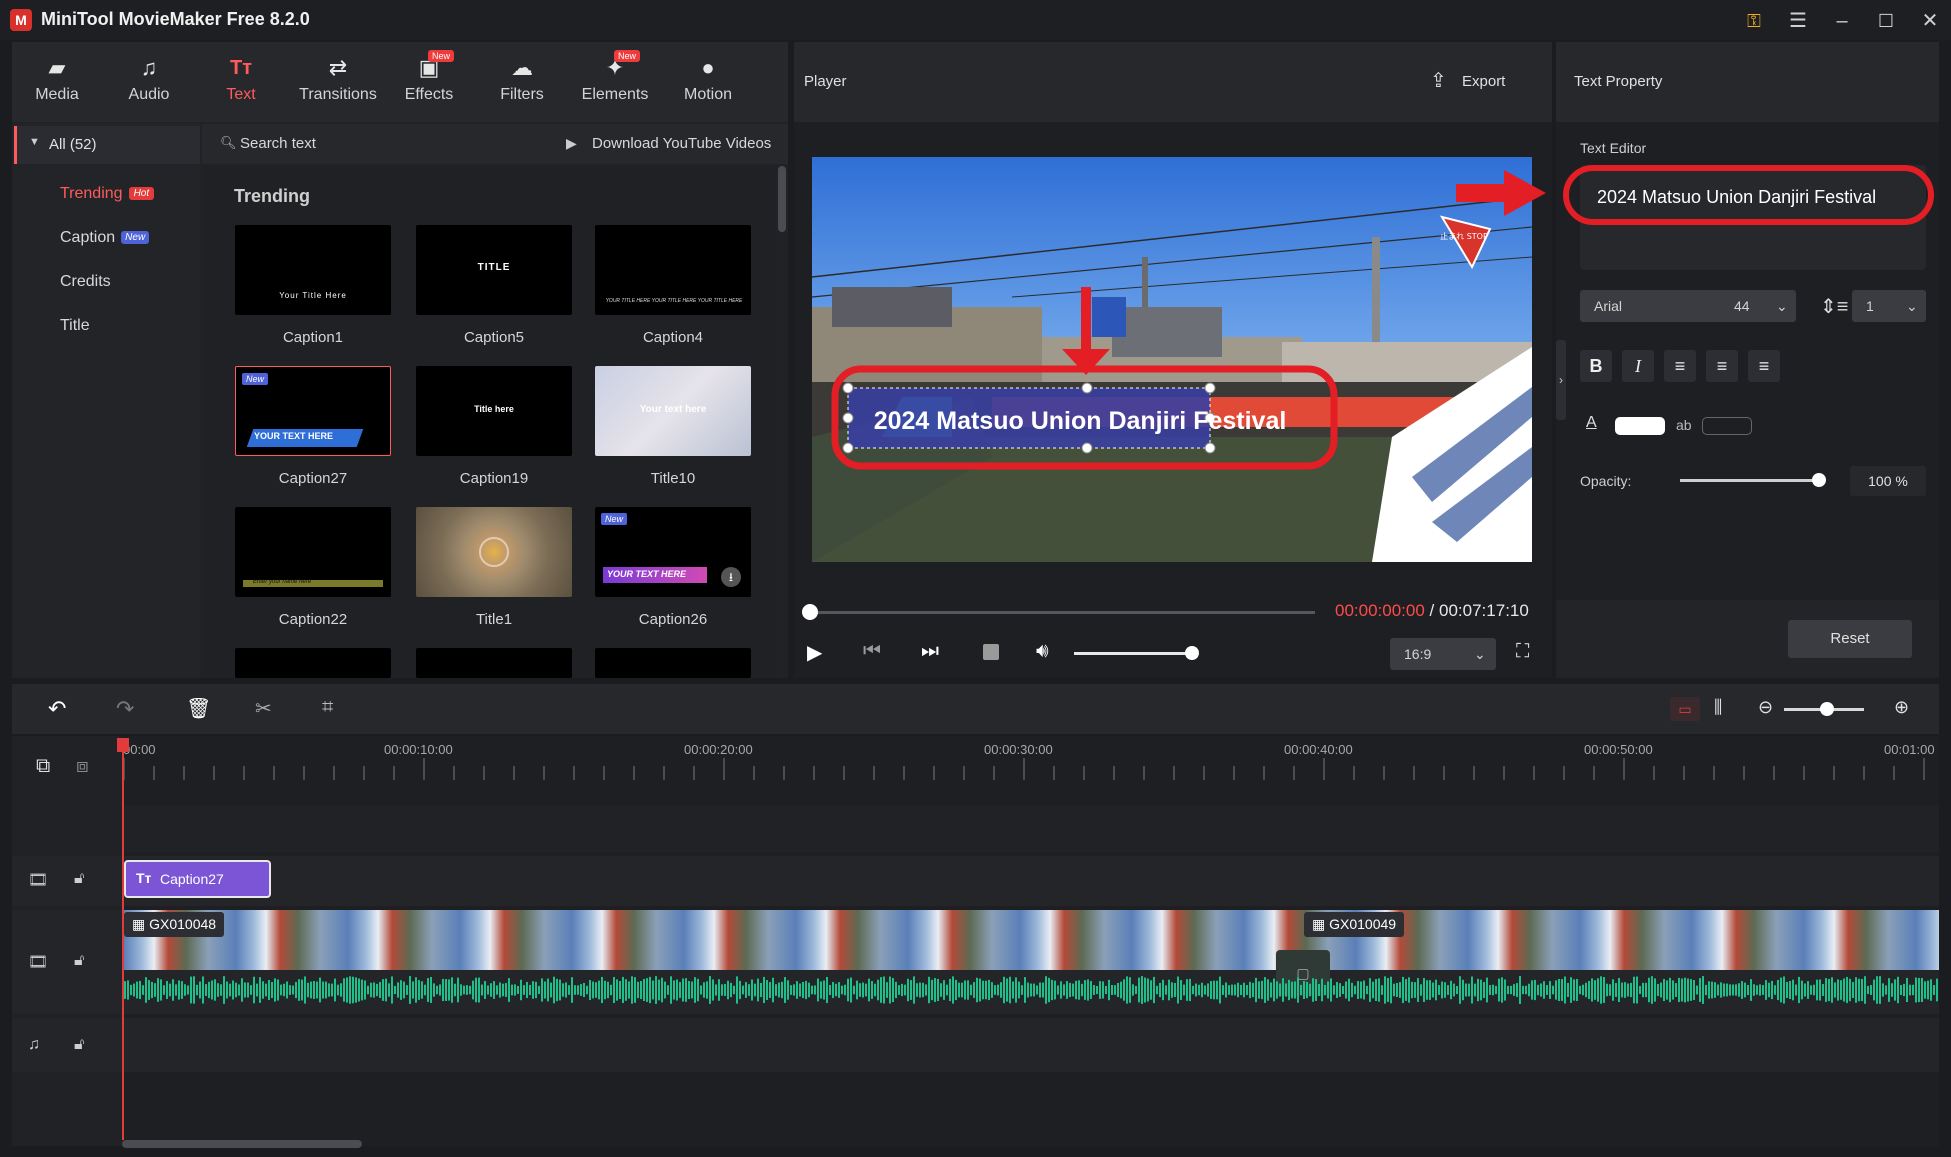 The image size is (1951, 1157). Describe the element at coordinates (814, 652) in the screenshot. I see `play-icon: ▶` at that location.